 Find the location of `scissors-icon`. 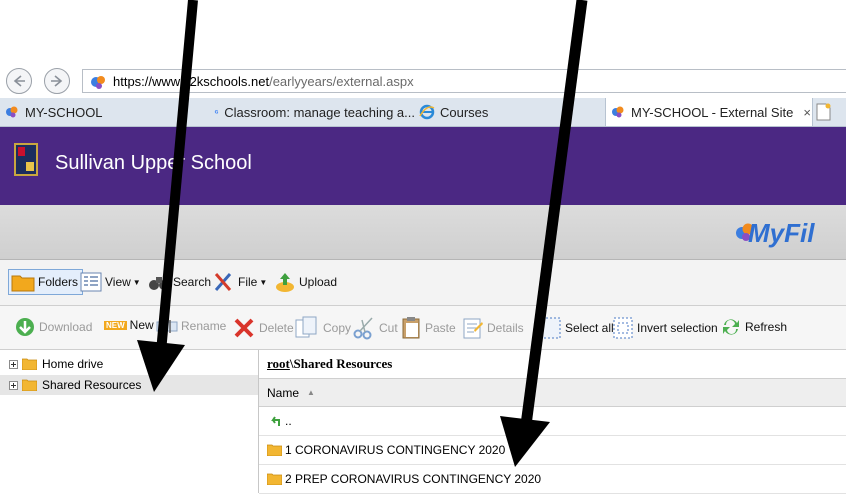

scissors-icon is located at coordinates (363, 328).